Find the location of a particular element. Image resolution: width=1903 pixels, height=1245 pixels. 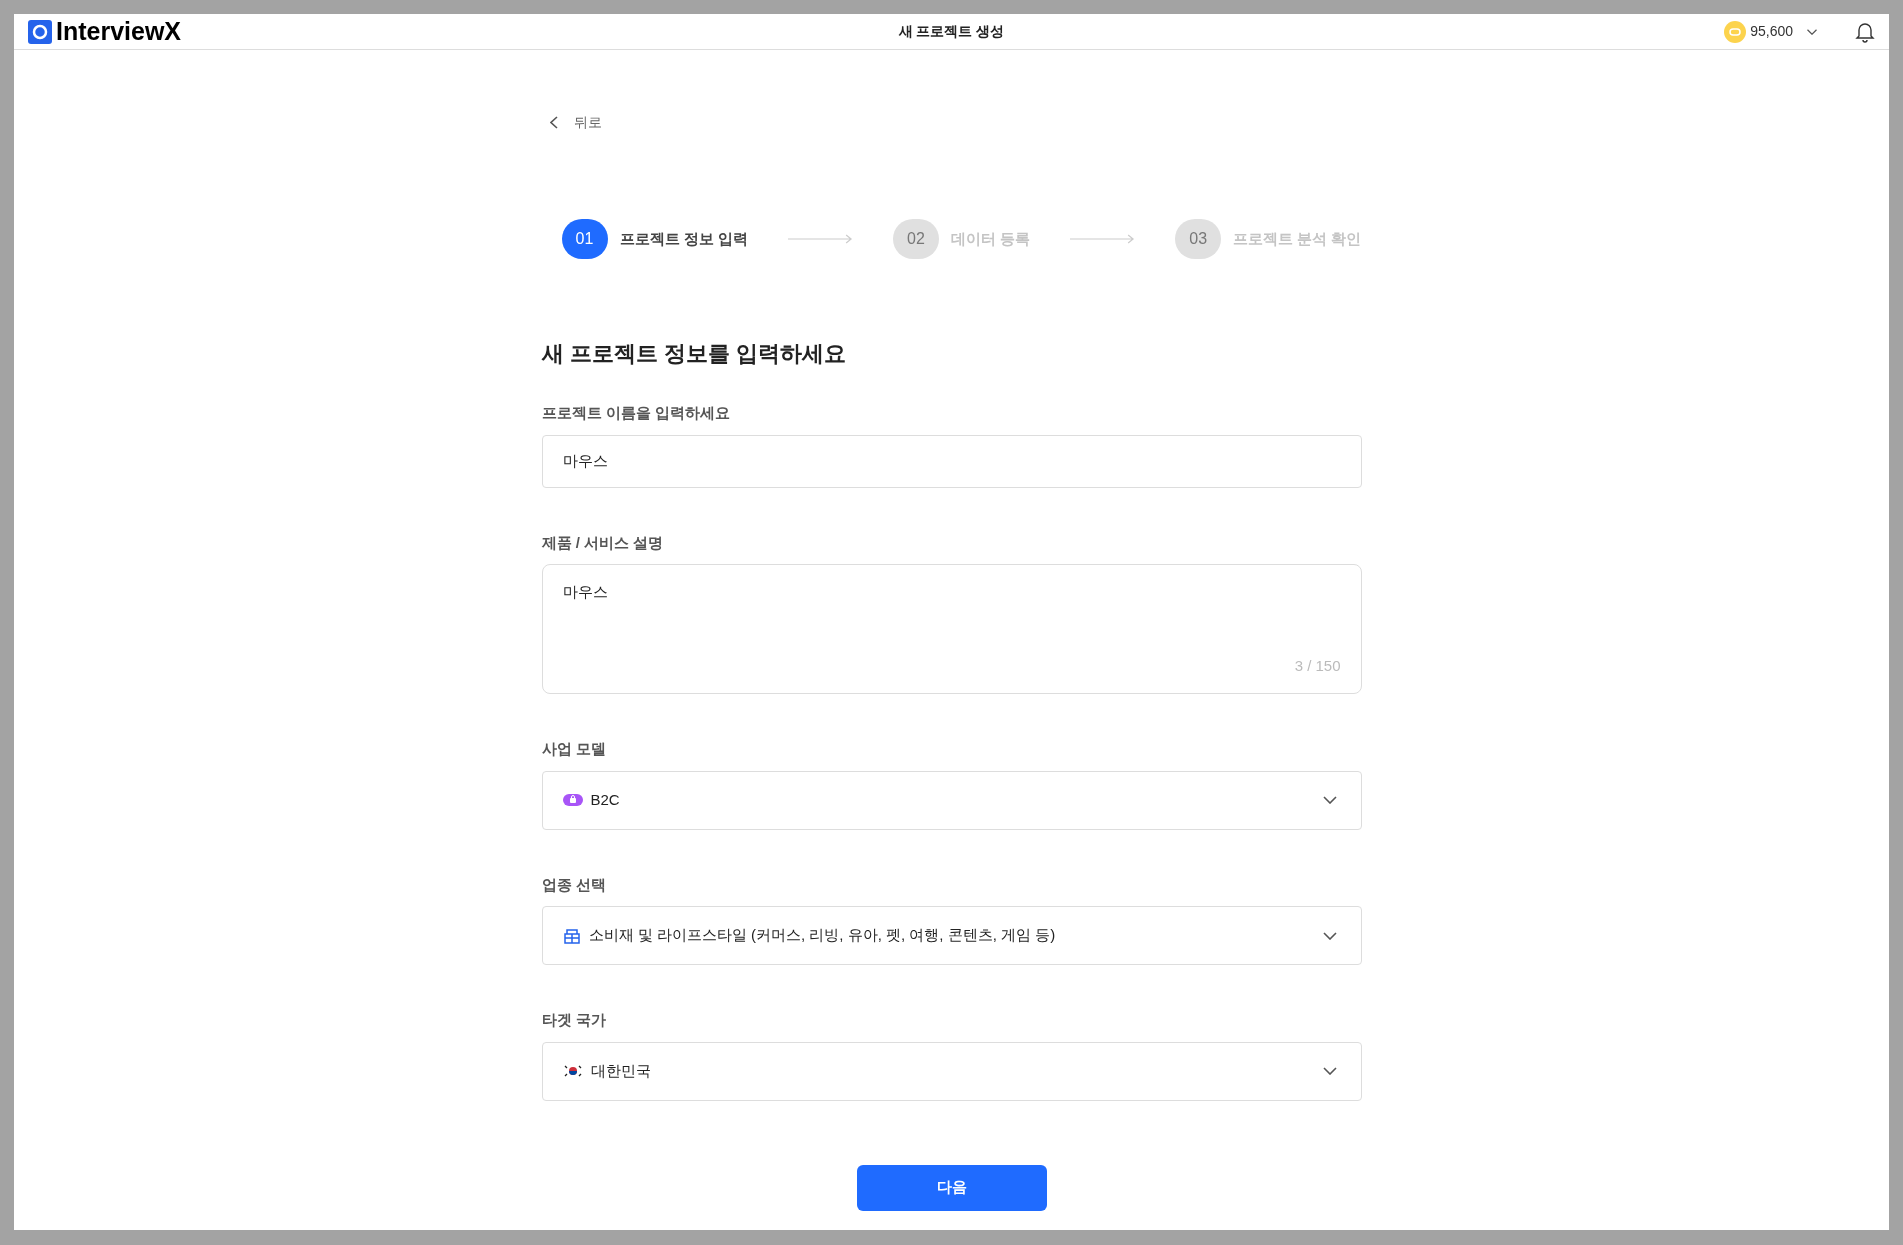

select-value: 대한민국 is located at coordinates (620, 1070).